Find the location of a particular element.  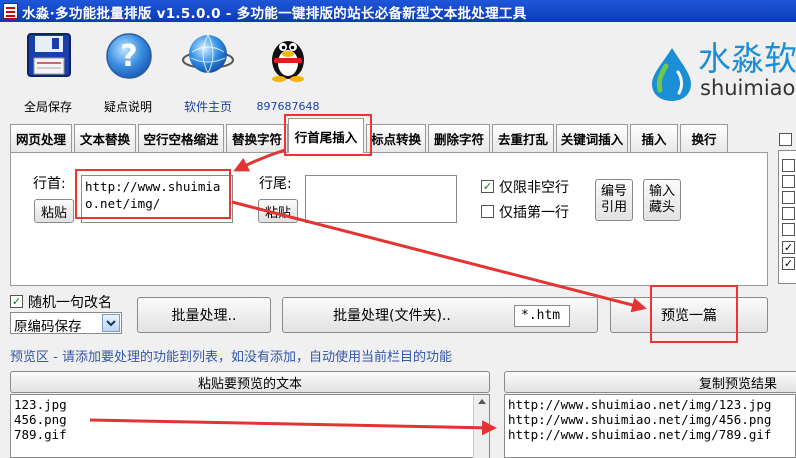

numbering-button: 编号引用 is located at coordinates (614, 200).